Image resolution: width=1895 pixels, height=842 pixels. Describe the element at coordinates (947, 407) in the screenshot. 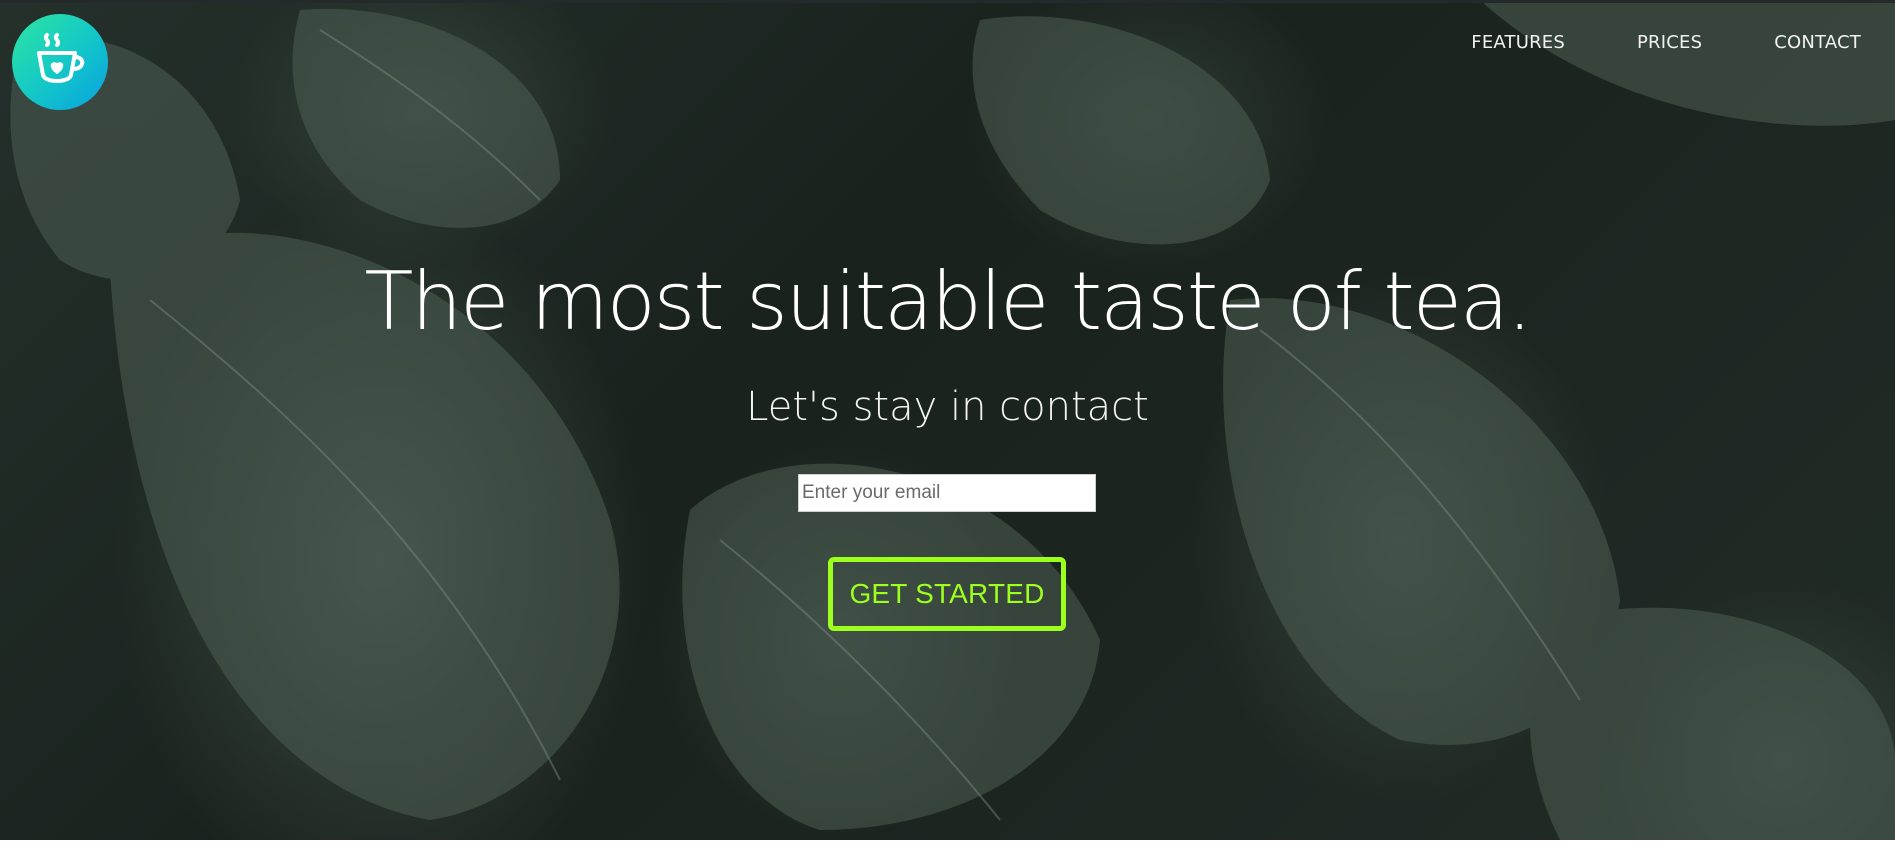

I see `hero-subheading: Let's stay in contact` at that location.